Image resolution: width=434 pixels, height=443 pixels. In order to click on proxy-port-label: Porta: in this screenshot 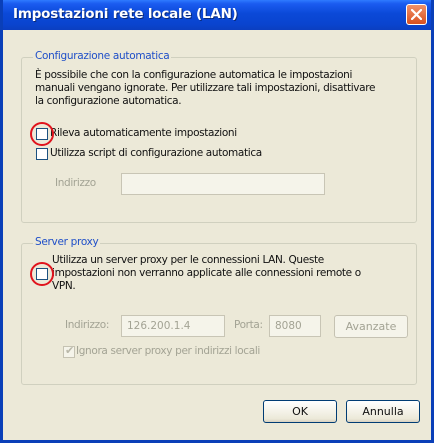, I will do `click(248, 325)`.